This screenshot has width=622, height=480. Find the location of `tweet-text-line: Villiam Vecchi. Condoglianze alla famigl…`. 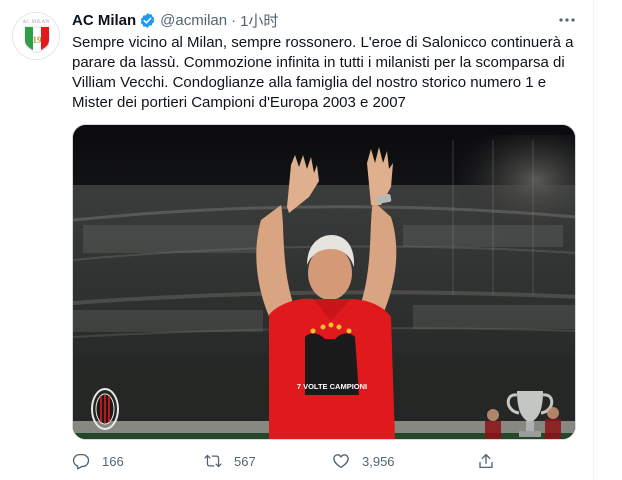

tweet-text-line: Villiam Vecchi. Condoglianze alla famigl… is located at coordinates (309, 82).